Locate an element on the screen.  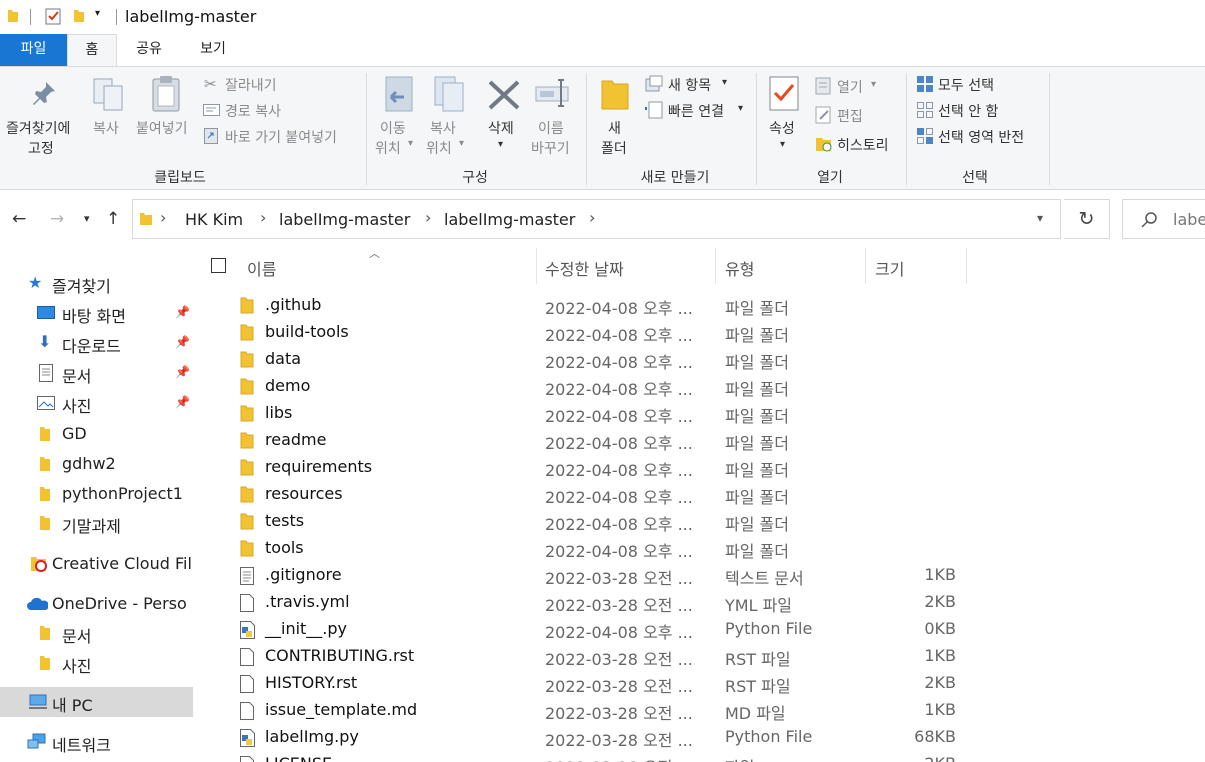
sidebar-item-desktop: 바탕 화면 📌 is located at coordinates (96, 313).